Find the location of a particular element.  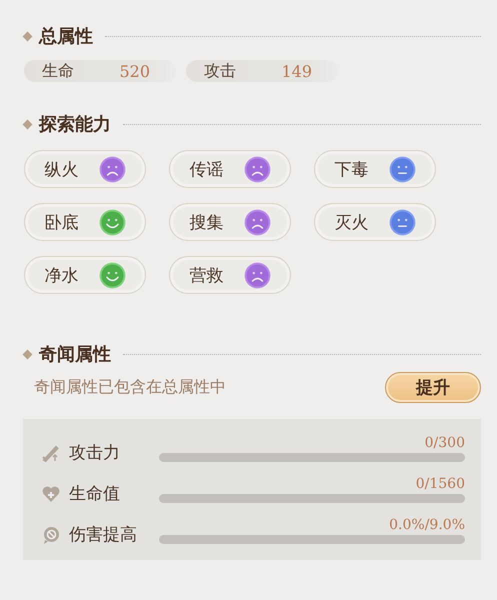

ability-label: 灭火 is located at coordinates (351, 223).